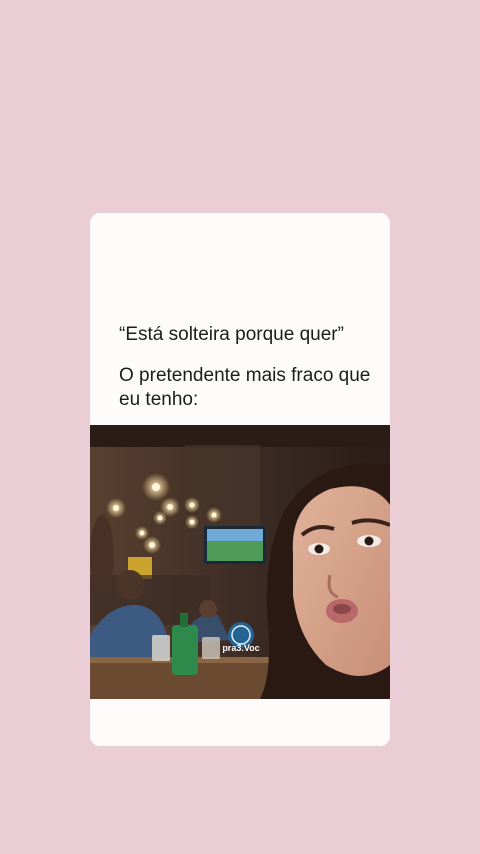  Describe the element at coordinates (231, 334) in the screenshot. I see `quote-line: “Está solteira porque quer”` at that location.